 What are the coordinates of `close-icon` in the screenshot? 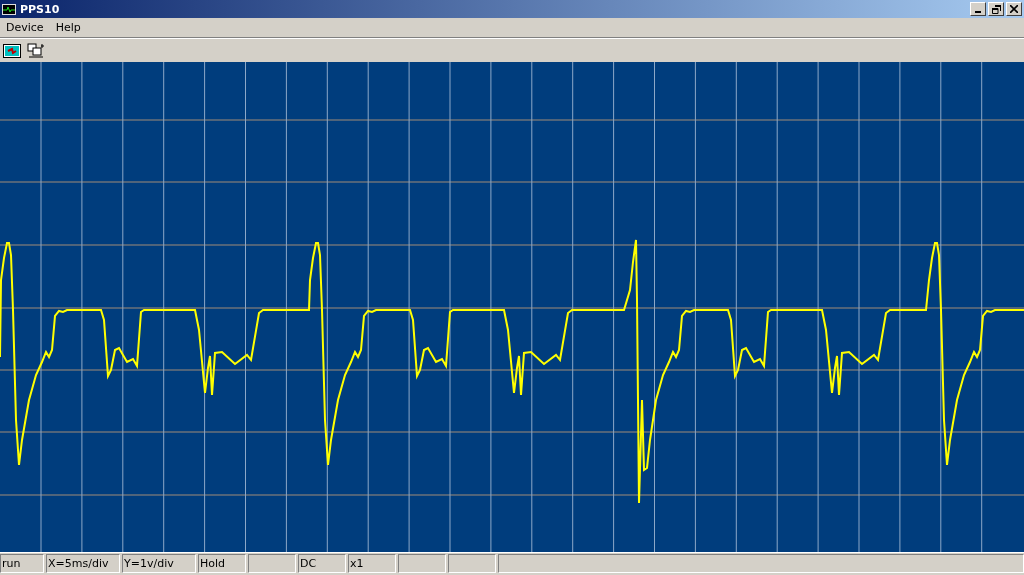 It's located at (1014, 9).